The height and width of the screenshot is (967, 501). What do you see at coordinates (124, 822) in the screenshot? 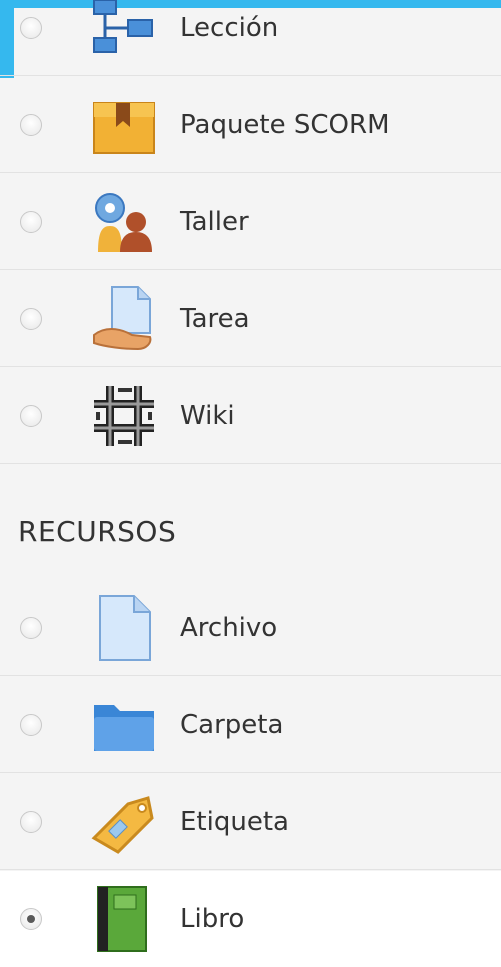
I see `label-tag-icon` at bounding box center [124, 822].